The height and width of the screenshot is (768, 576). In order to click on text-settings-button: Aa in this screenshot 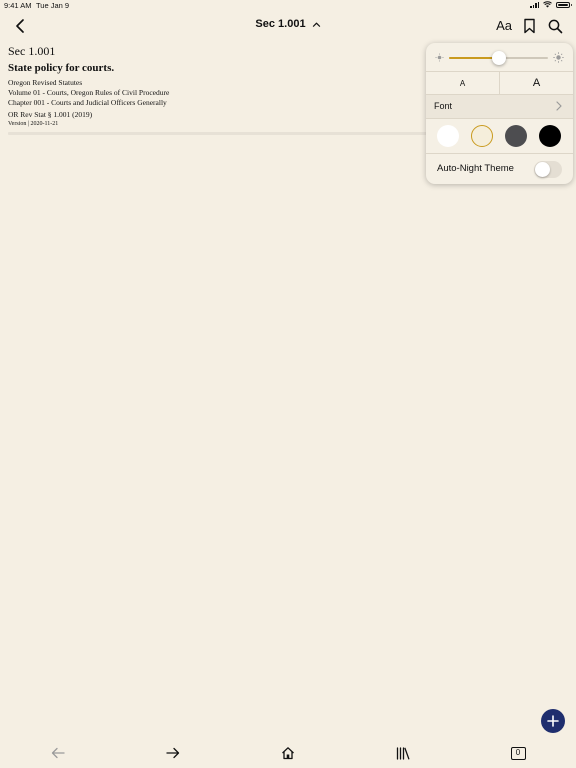, I will do `click(504, 26)`.